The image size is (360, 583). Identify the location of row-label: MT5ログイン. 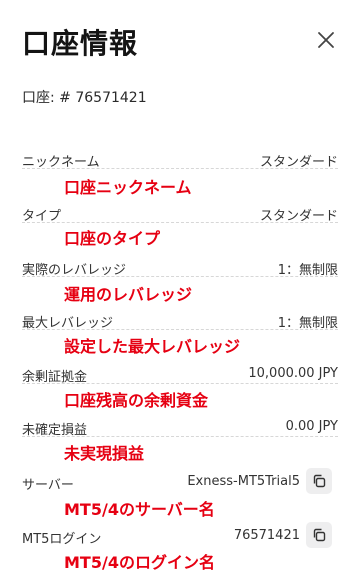
(62, 539).